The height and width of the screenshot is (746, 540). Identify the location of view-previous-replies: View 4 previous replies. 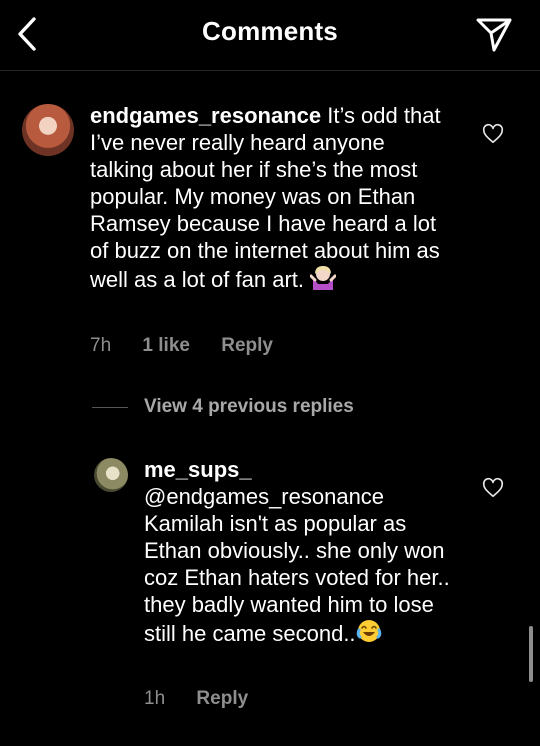
(223, 407).